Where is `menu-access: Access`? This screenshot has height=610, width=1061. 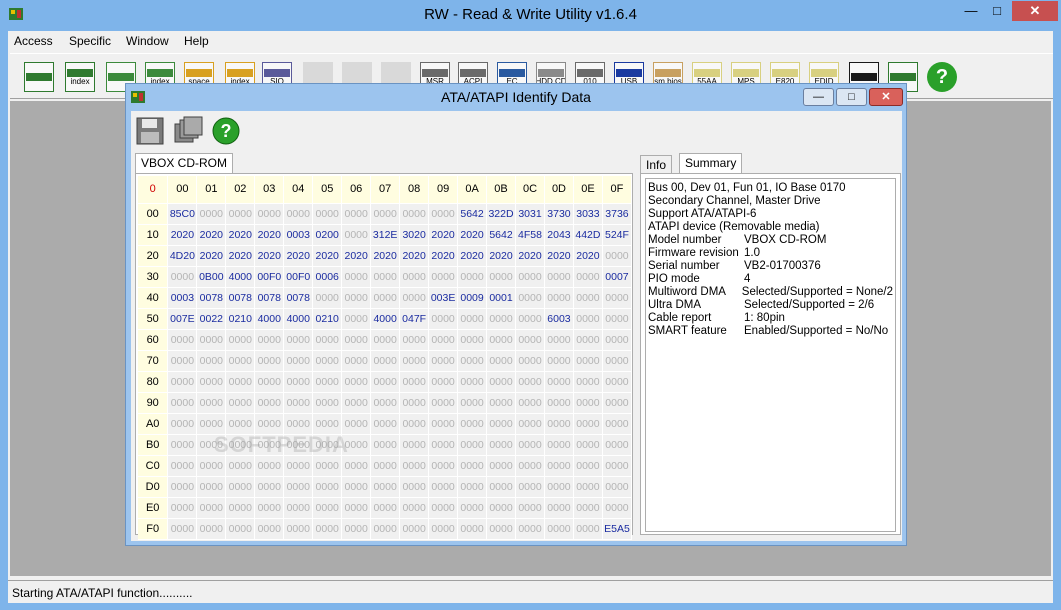 menu-access: Access is located at coordinates (33, 41).